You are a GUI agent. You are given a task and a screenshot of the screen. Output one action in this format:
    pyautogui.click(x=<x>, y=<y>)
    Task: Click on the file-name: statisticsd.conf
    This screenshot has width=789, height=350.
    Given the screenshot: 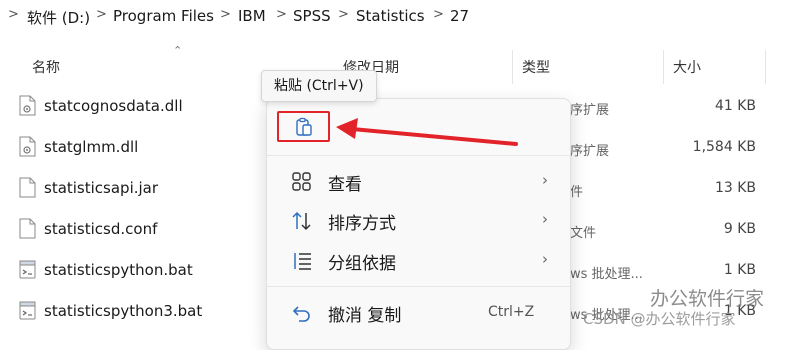 What is the action you would take?
    pyautogui.click(x=101, y=229)
    